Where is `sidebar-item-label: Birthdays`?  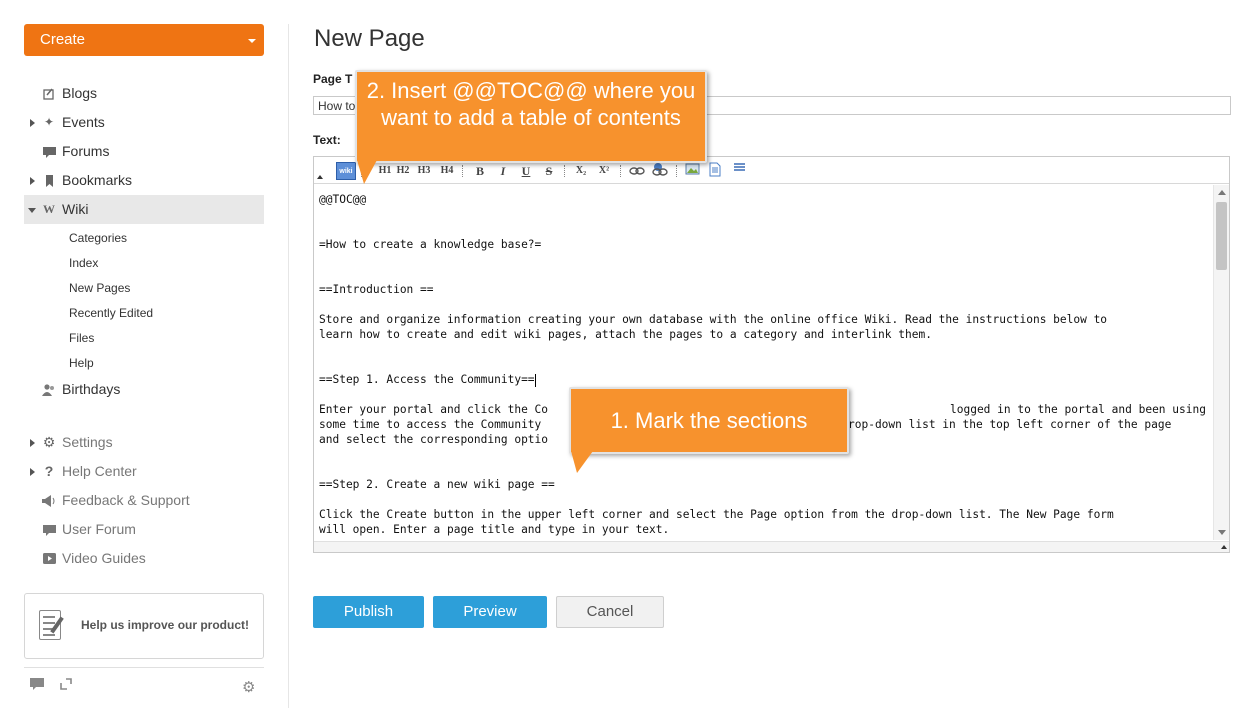
sidebar-item-label: Birthdays is located at coordinates (91, 389).